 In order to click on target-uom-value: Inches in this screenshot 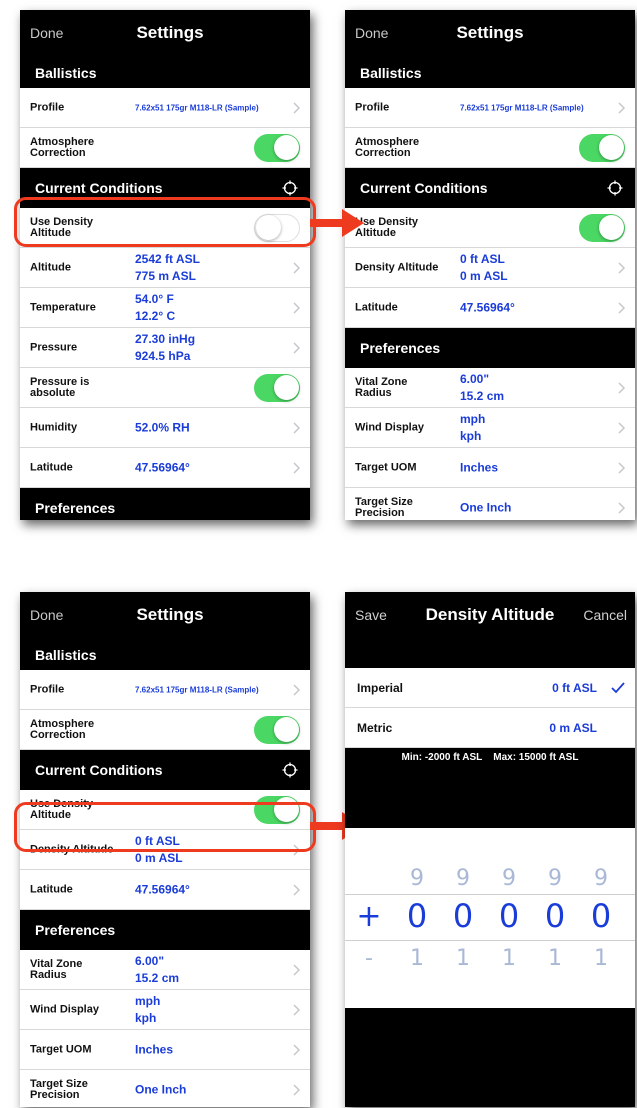, I will do `click(479, 467)`.